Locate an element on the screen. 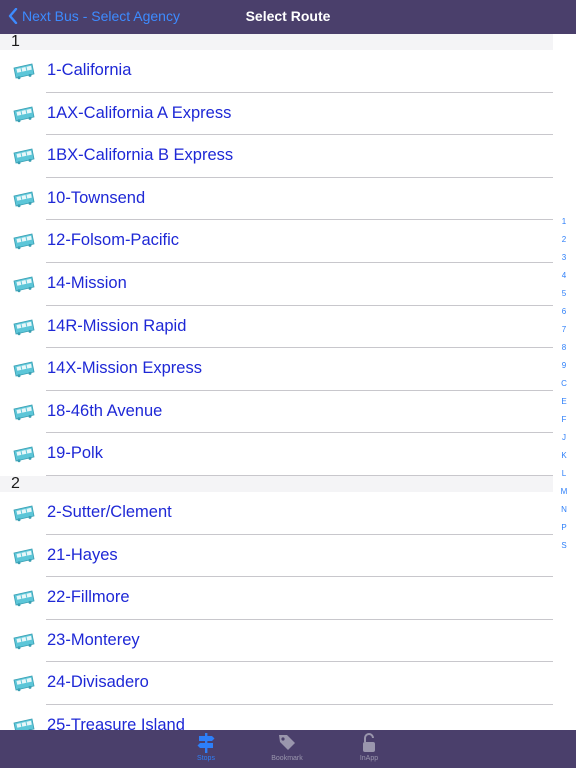  route-label: 14X-Mission Express is located at coordinates (124, 368).